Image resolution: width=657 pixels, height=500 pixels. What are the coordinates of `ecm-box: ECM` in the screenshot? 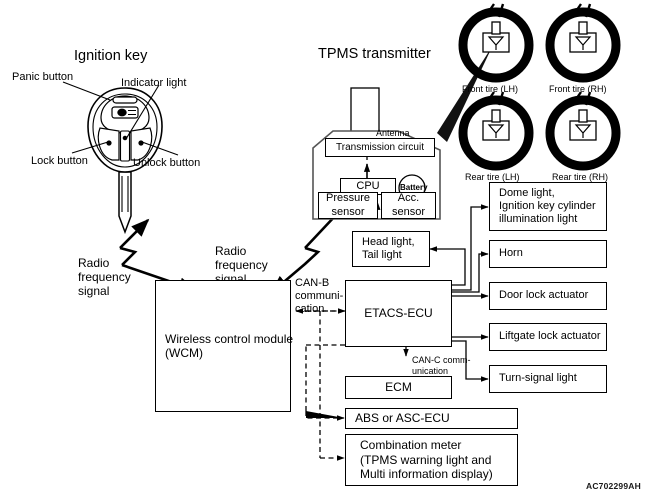 It's located at (398, 387).